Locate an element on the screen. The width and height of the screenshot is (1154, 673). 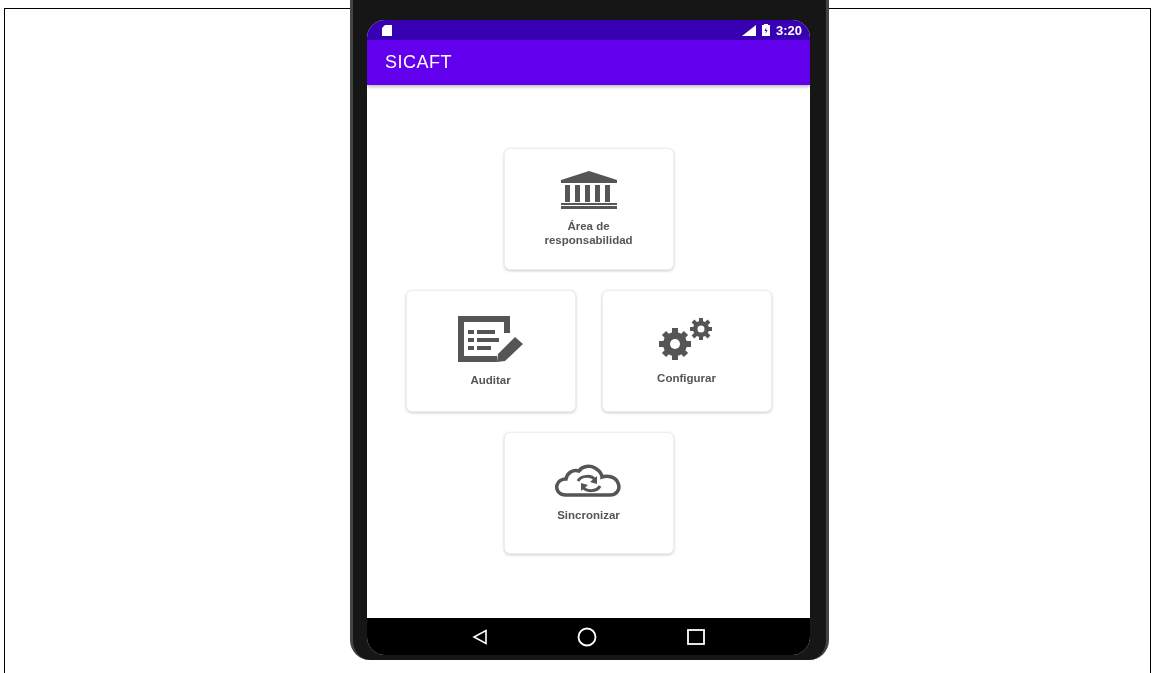
cloud-sync-icon is located at coordinates (588, 481).